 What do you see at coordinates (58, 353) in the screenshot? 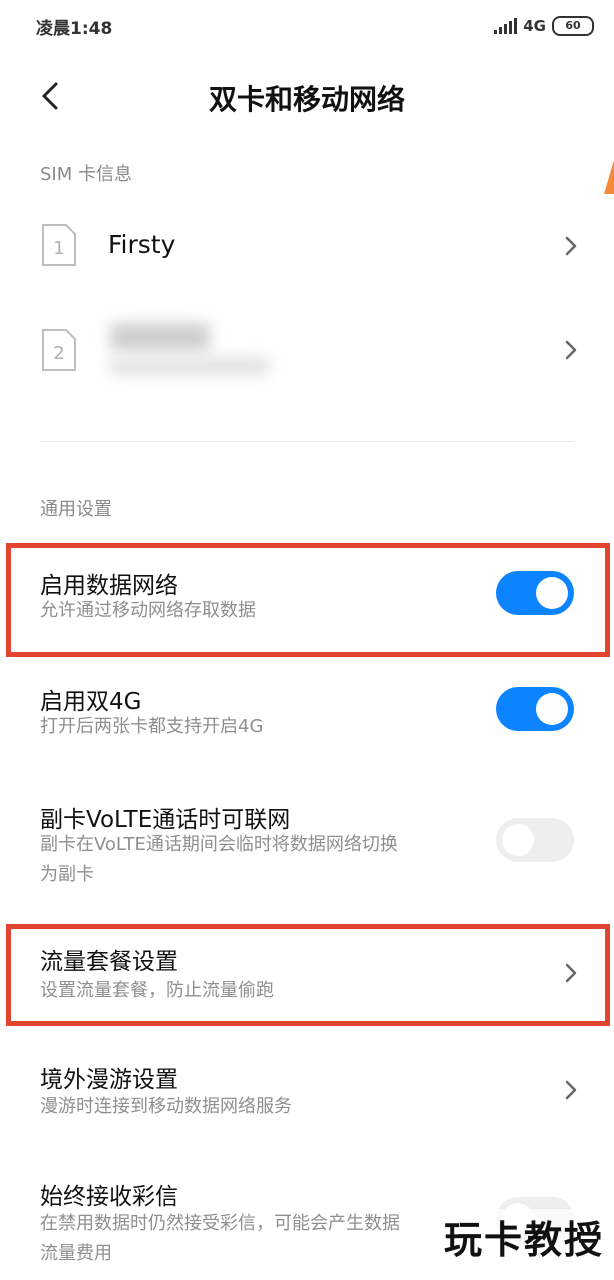
I see `sim-slot-2-number: 2` at bounding box center [58, 353].